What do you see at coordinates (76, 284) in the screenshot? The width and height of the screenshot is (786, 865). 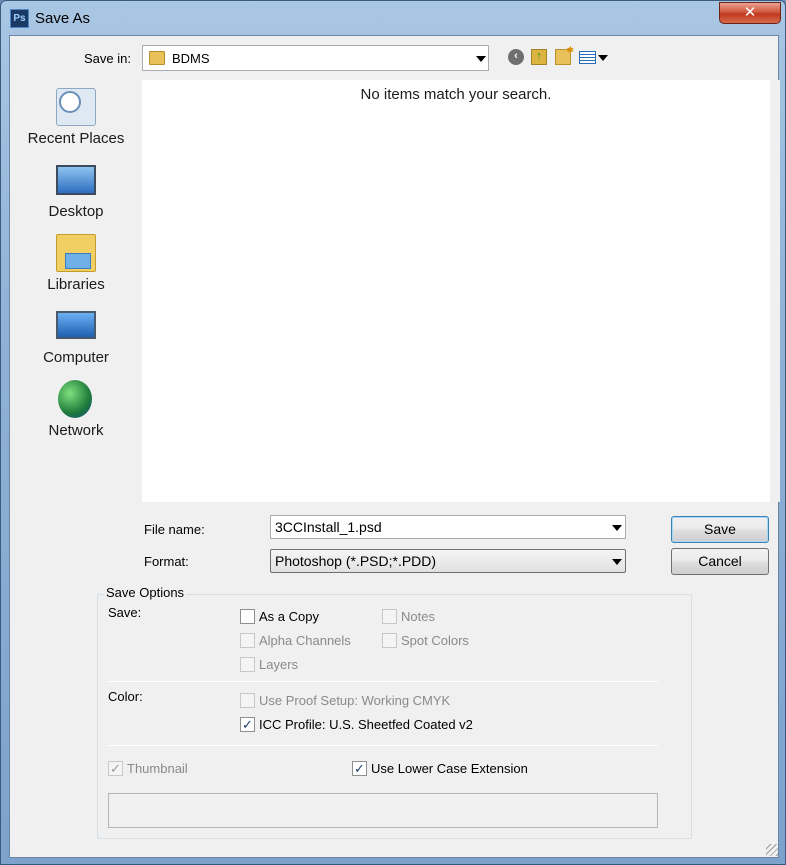 I see `place-label: Libraries` at bounding box center [76, 284].